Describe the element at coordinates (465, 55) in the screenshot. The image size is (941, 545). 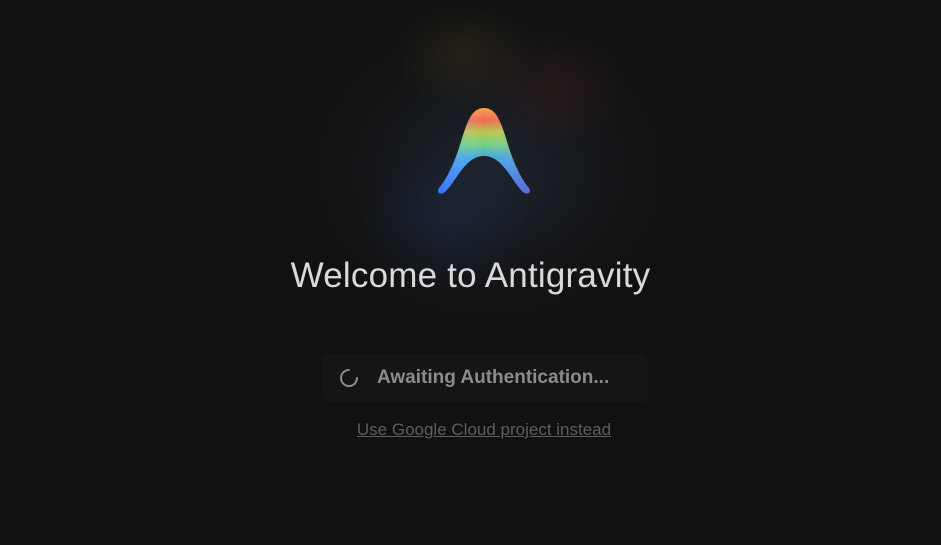
I see `background-glow-amber` at that location.